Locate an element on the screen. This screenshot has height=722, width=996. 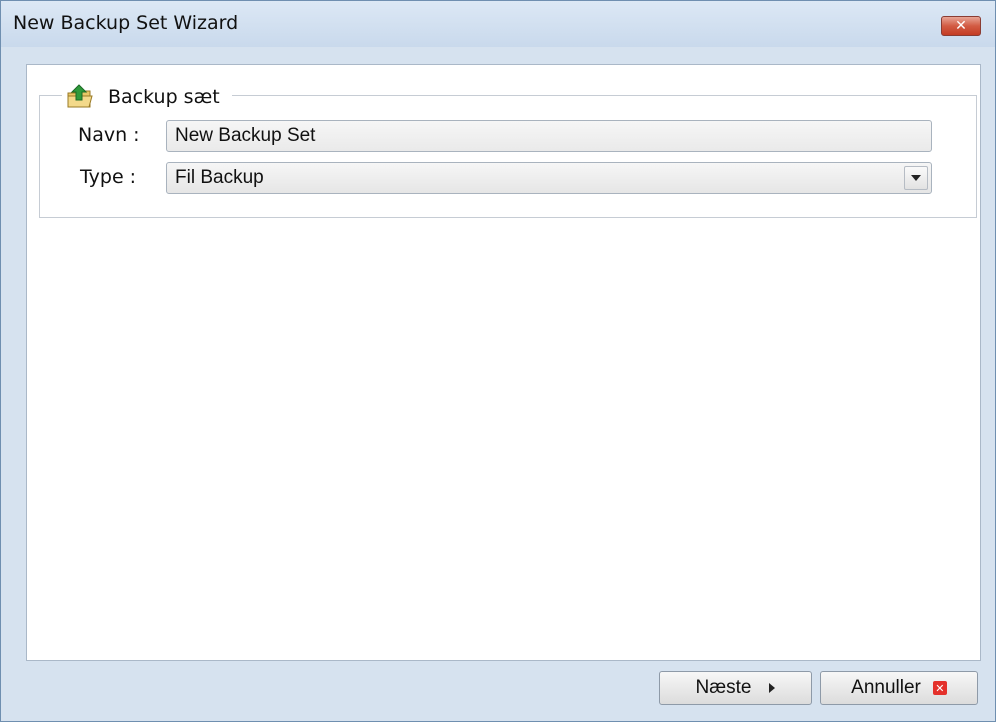
cancel-button: Annuller ✕ is located at coordinates (899, 688).